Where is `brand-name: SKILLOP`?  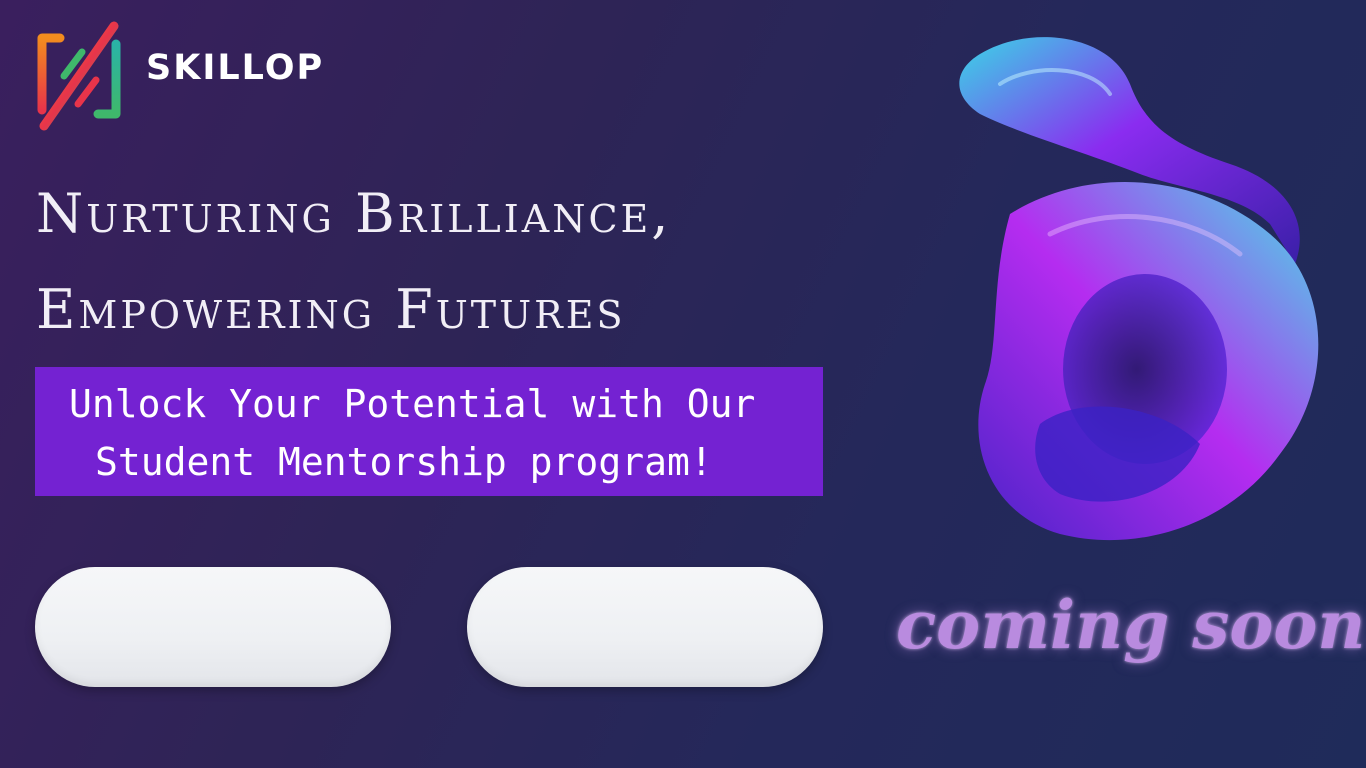 brand-name: SKILLOP is located at coordinates (235, 68).